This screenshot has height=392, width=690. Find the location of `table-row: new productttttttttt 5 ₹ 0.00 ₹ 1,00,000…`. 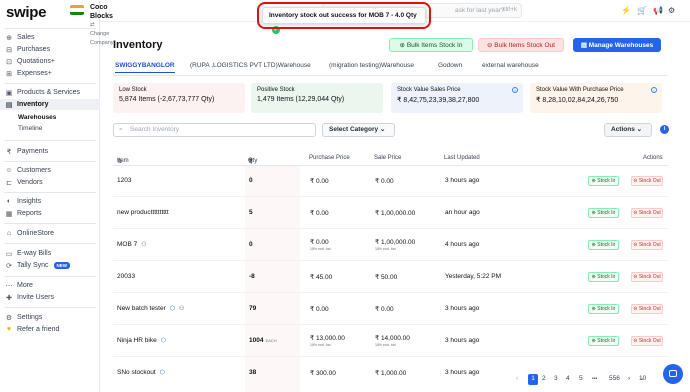

table-row: new productttttttttt 5 ₹ 0.00 ₹ 1,00,000… is located at coordinates (390, 213).